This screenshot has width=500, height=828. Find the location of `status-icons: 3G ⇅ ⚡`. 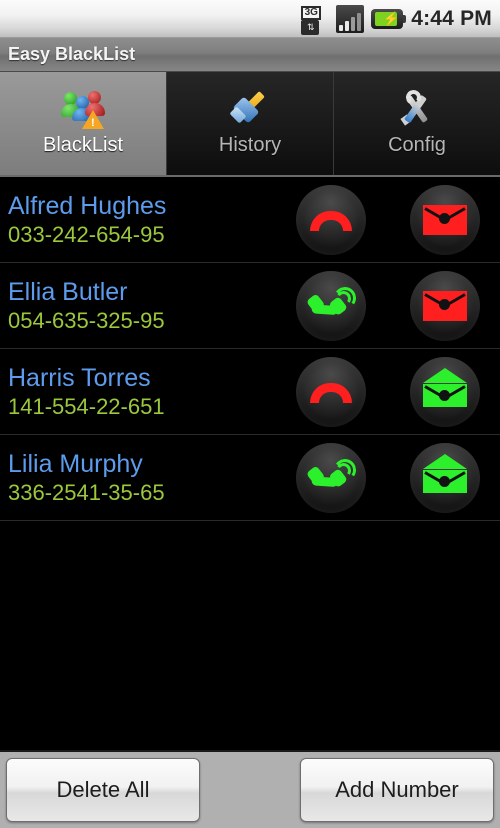

status-icons: 3G ⇅ ⚡ is located at coordinates (354, 19).